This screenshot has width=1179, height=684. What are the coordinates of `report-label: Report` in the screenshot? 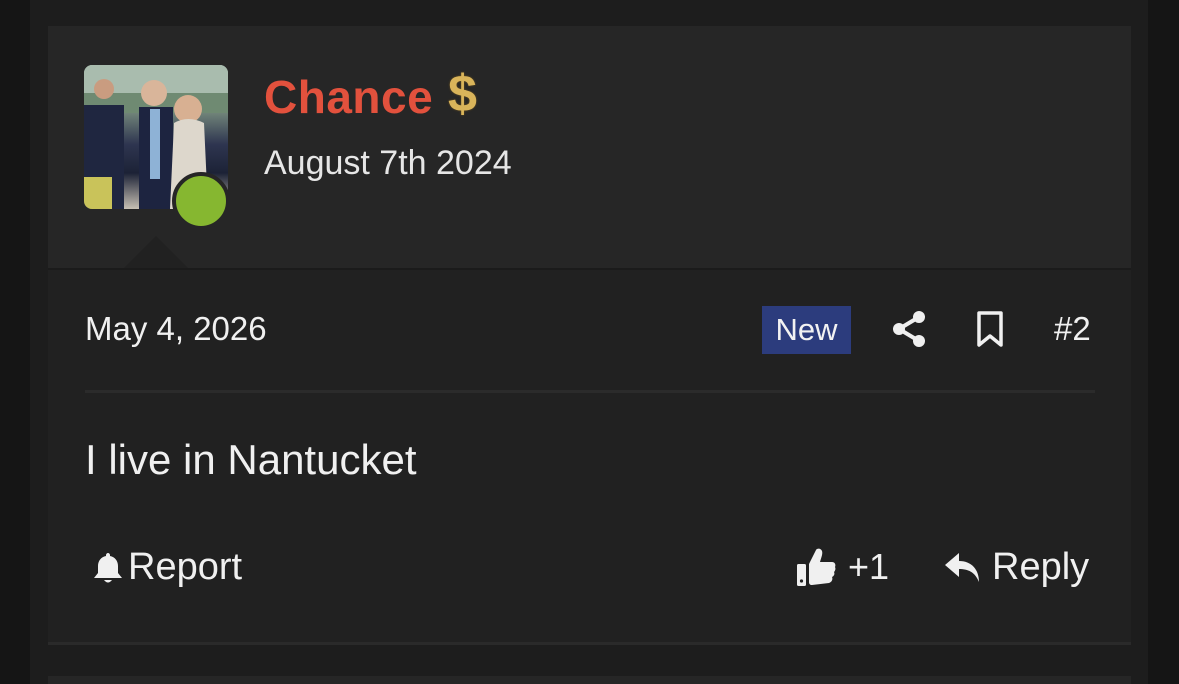 It's located at (185, 567).